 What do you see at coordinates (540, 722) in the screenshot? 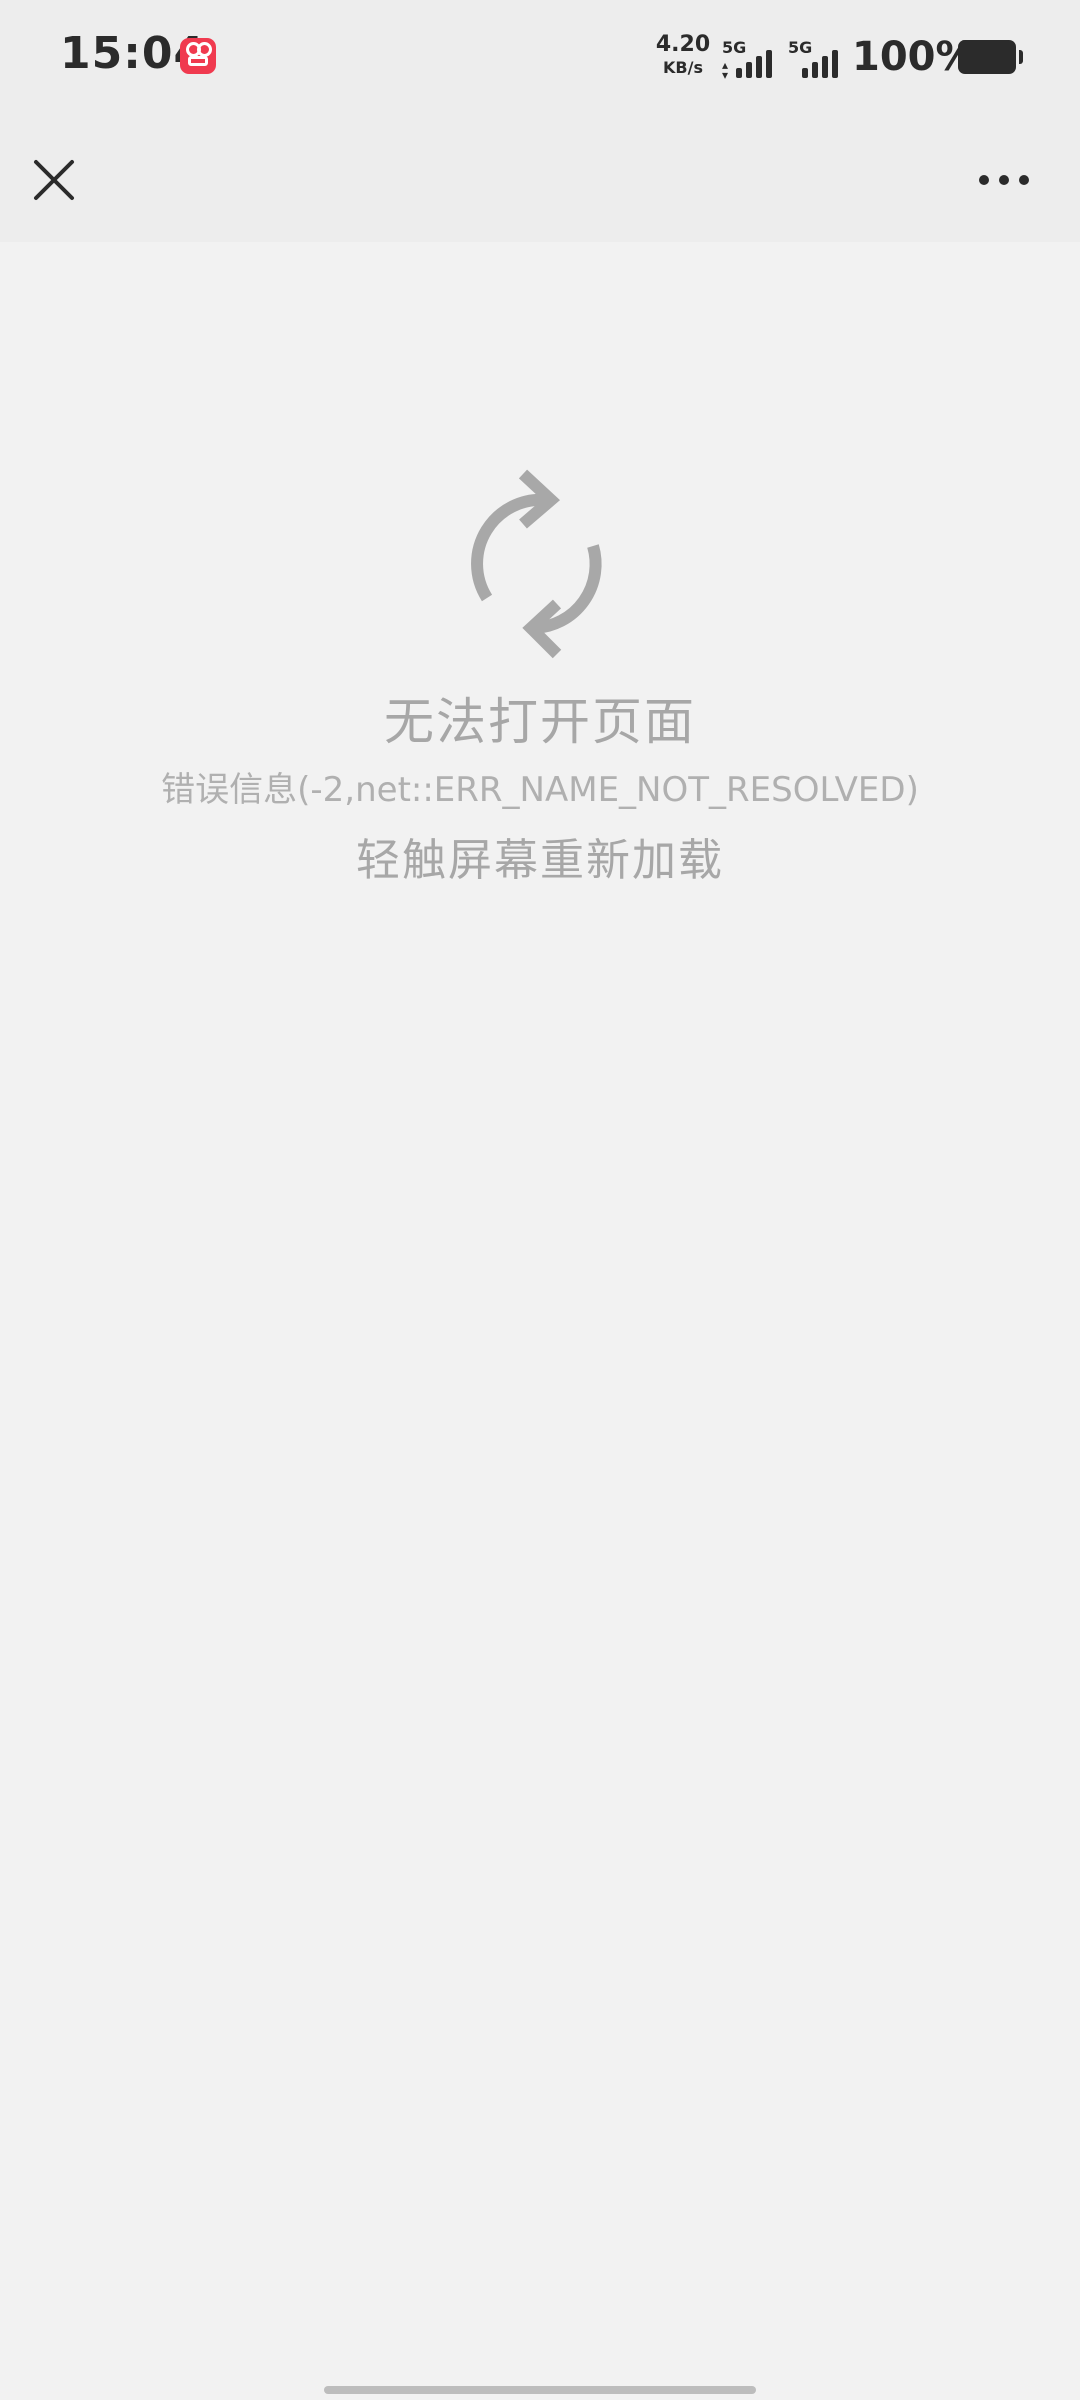
I see `error-title: 无法打开页面` at bounding box center [540, 722].